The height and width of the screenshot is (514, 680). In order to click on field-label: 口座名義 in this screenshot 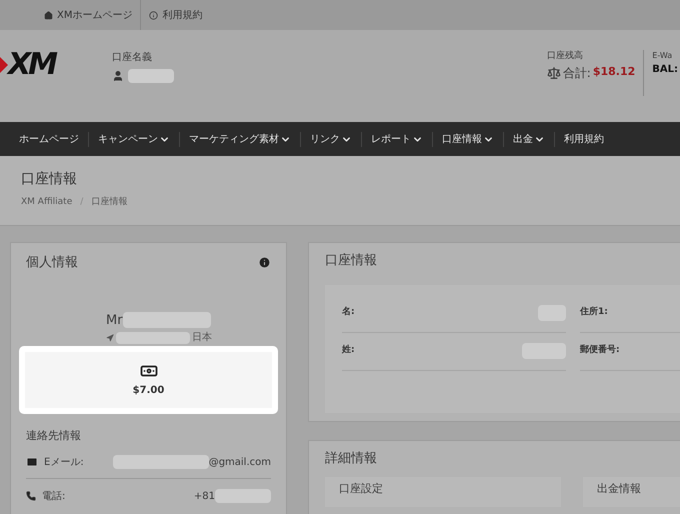, I will do `click(132, 57)`.